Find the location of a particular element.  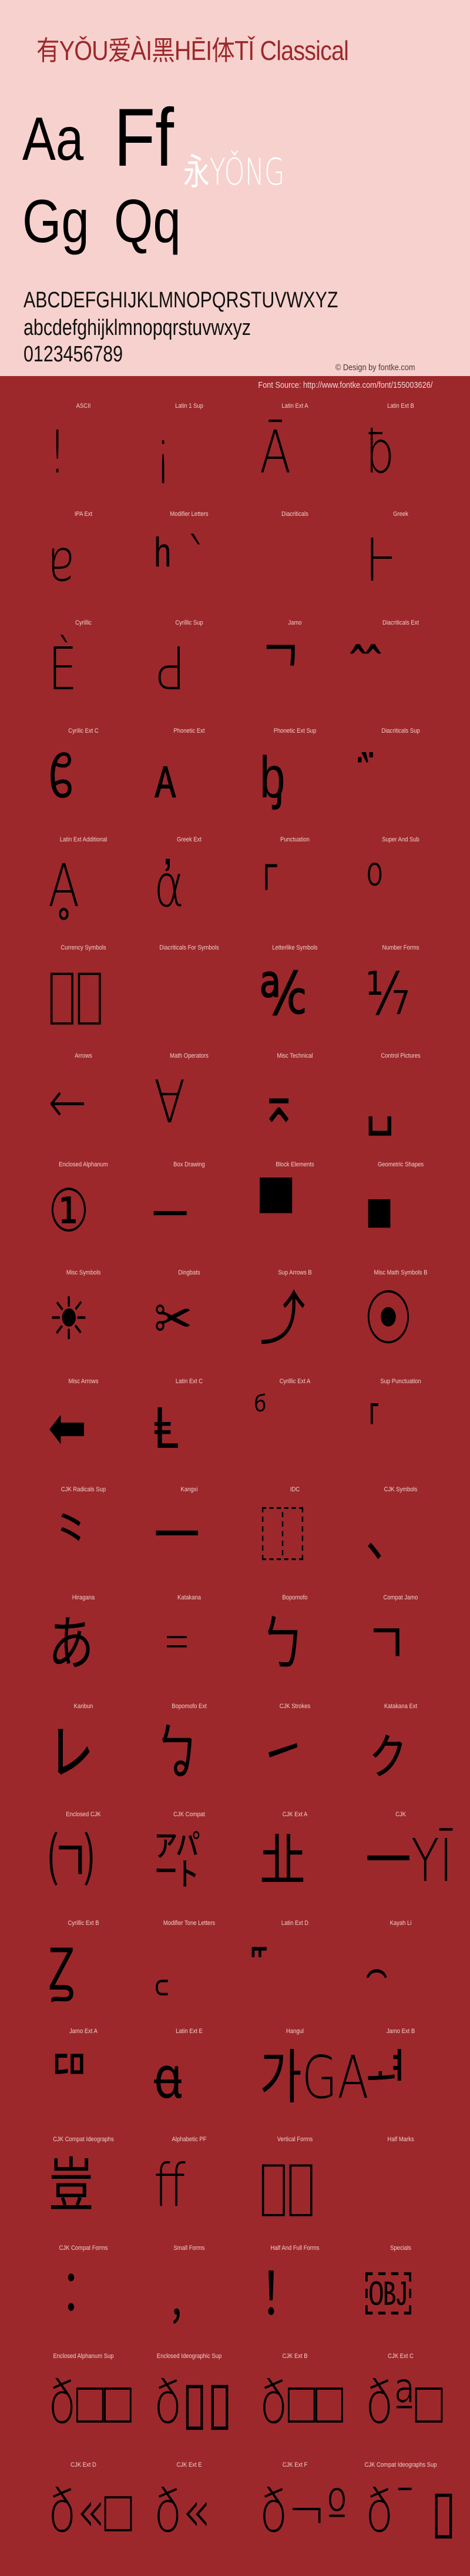

block-sample-glyph: ﹐ is located at coordinates (177, 2294).